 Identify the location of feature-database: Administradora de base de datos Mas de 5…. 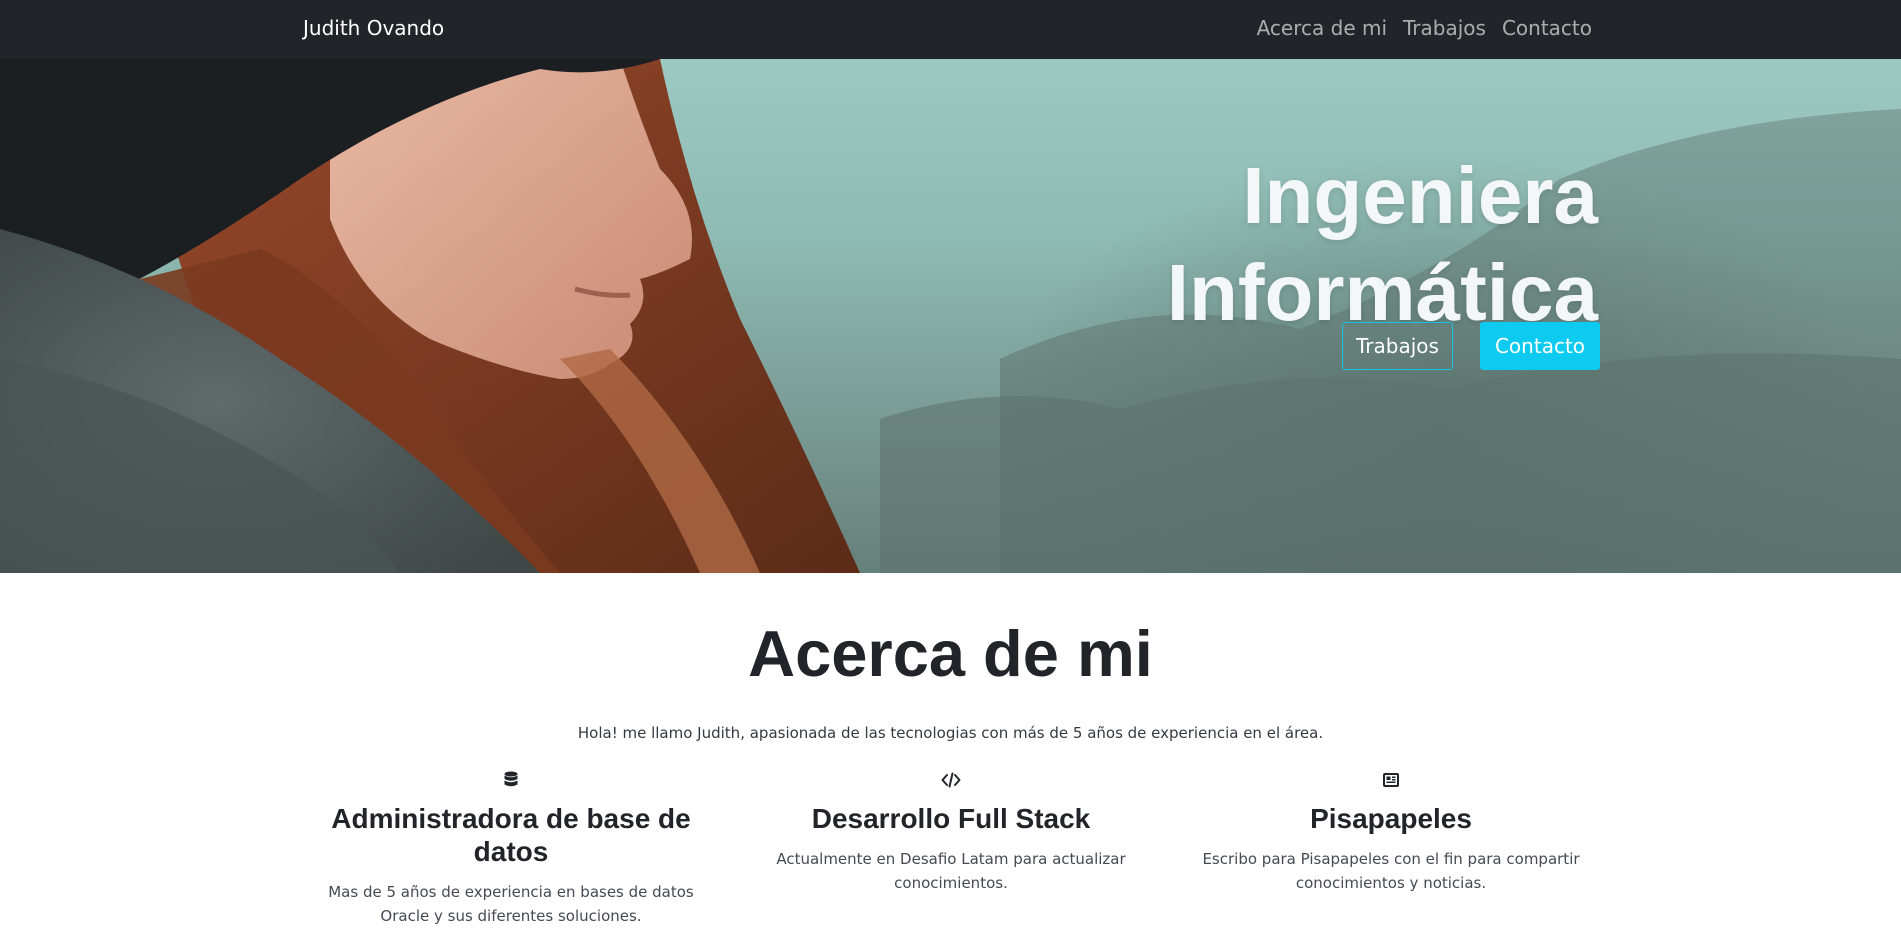
(511, 849).